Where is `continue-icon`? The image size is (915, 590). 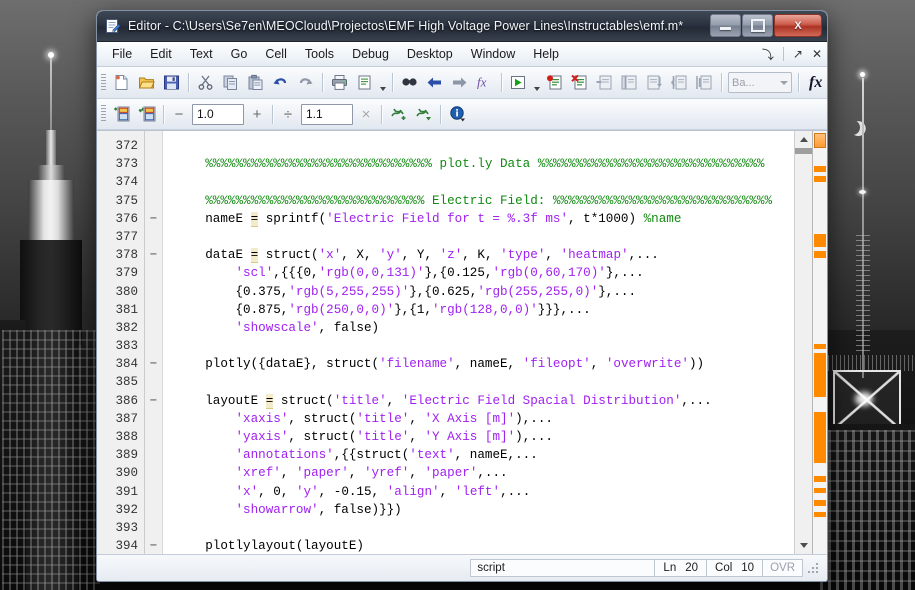 continue-icon is located at coordinates (679, 83).